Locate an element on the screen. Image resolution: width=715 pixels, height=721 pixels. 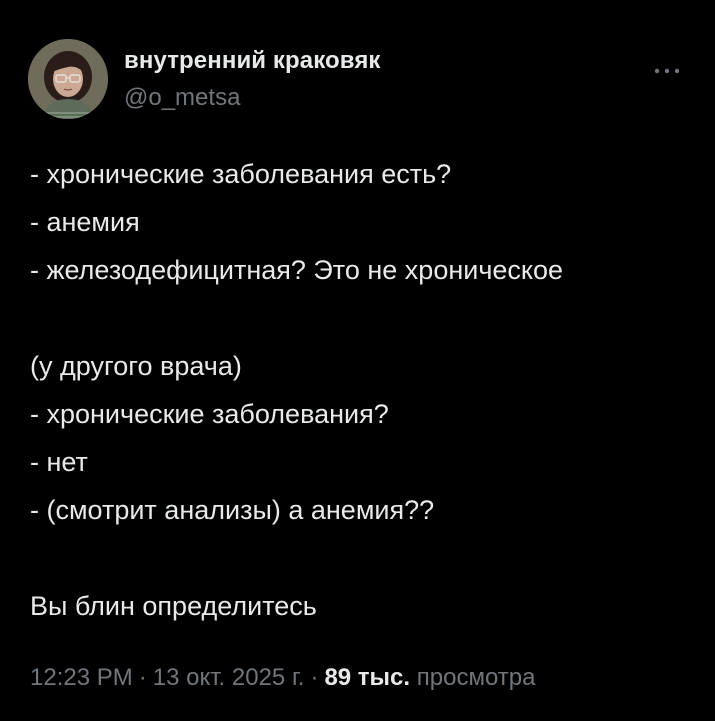
avatar-image is located at coordinates (68, 79).